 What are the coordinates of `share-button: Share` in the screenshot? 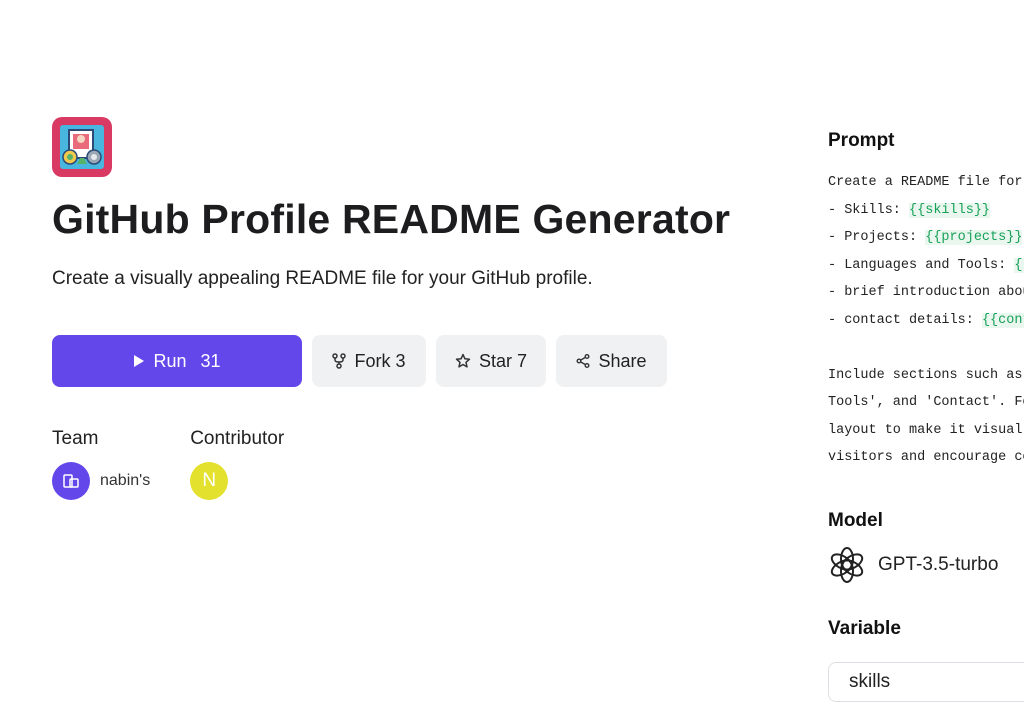 It's located at (611, 361).